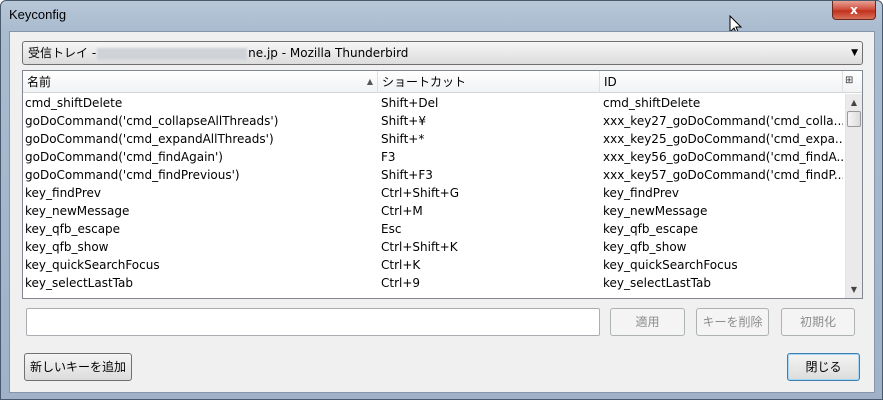 This screenshot has height=400, width=883. Describe the element at coordinates (149, 139) in the screenshot. I see `cell-name: goDoCommand('cmd_expandAllThreads')` at that location.